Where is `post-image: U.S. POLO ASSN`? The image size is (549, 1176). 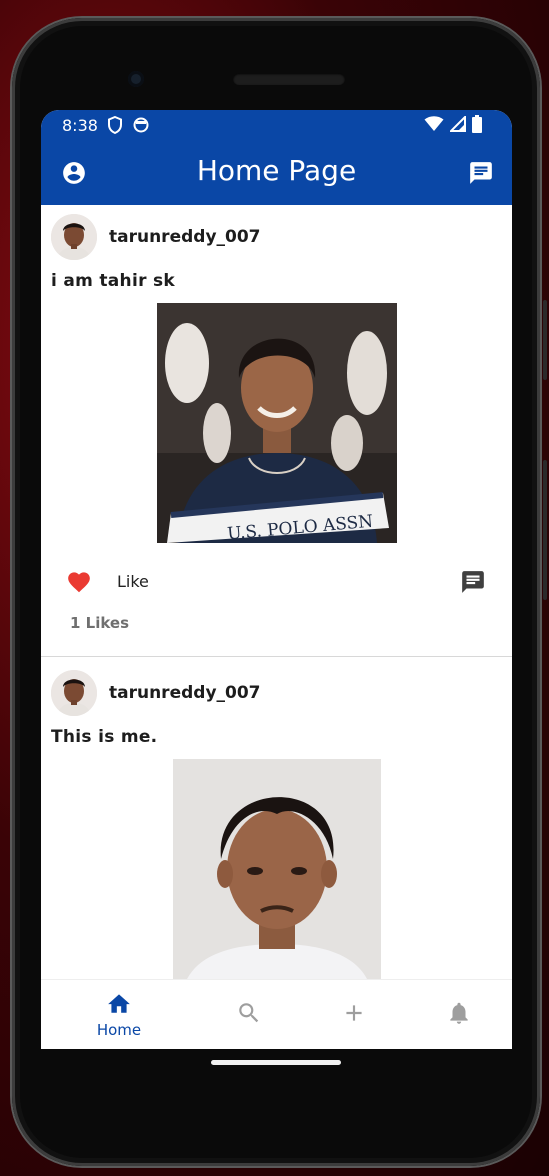
post-image: U.S. POLO ASSN is located at coordinates (276, 423).